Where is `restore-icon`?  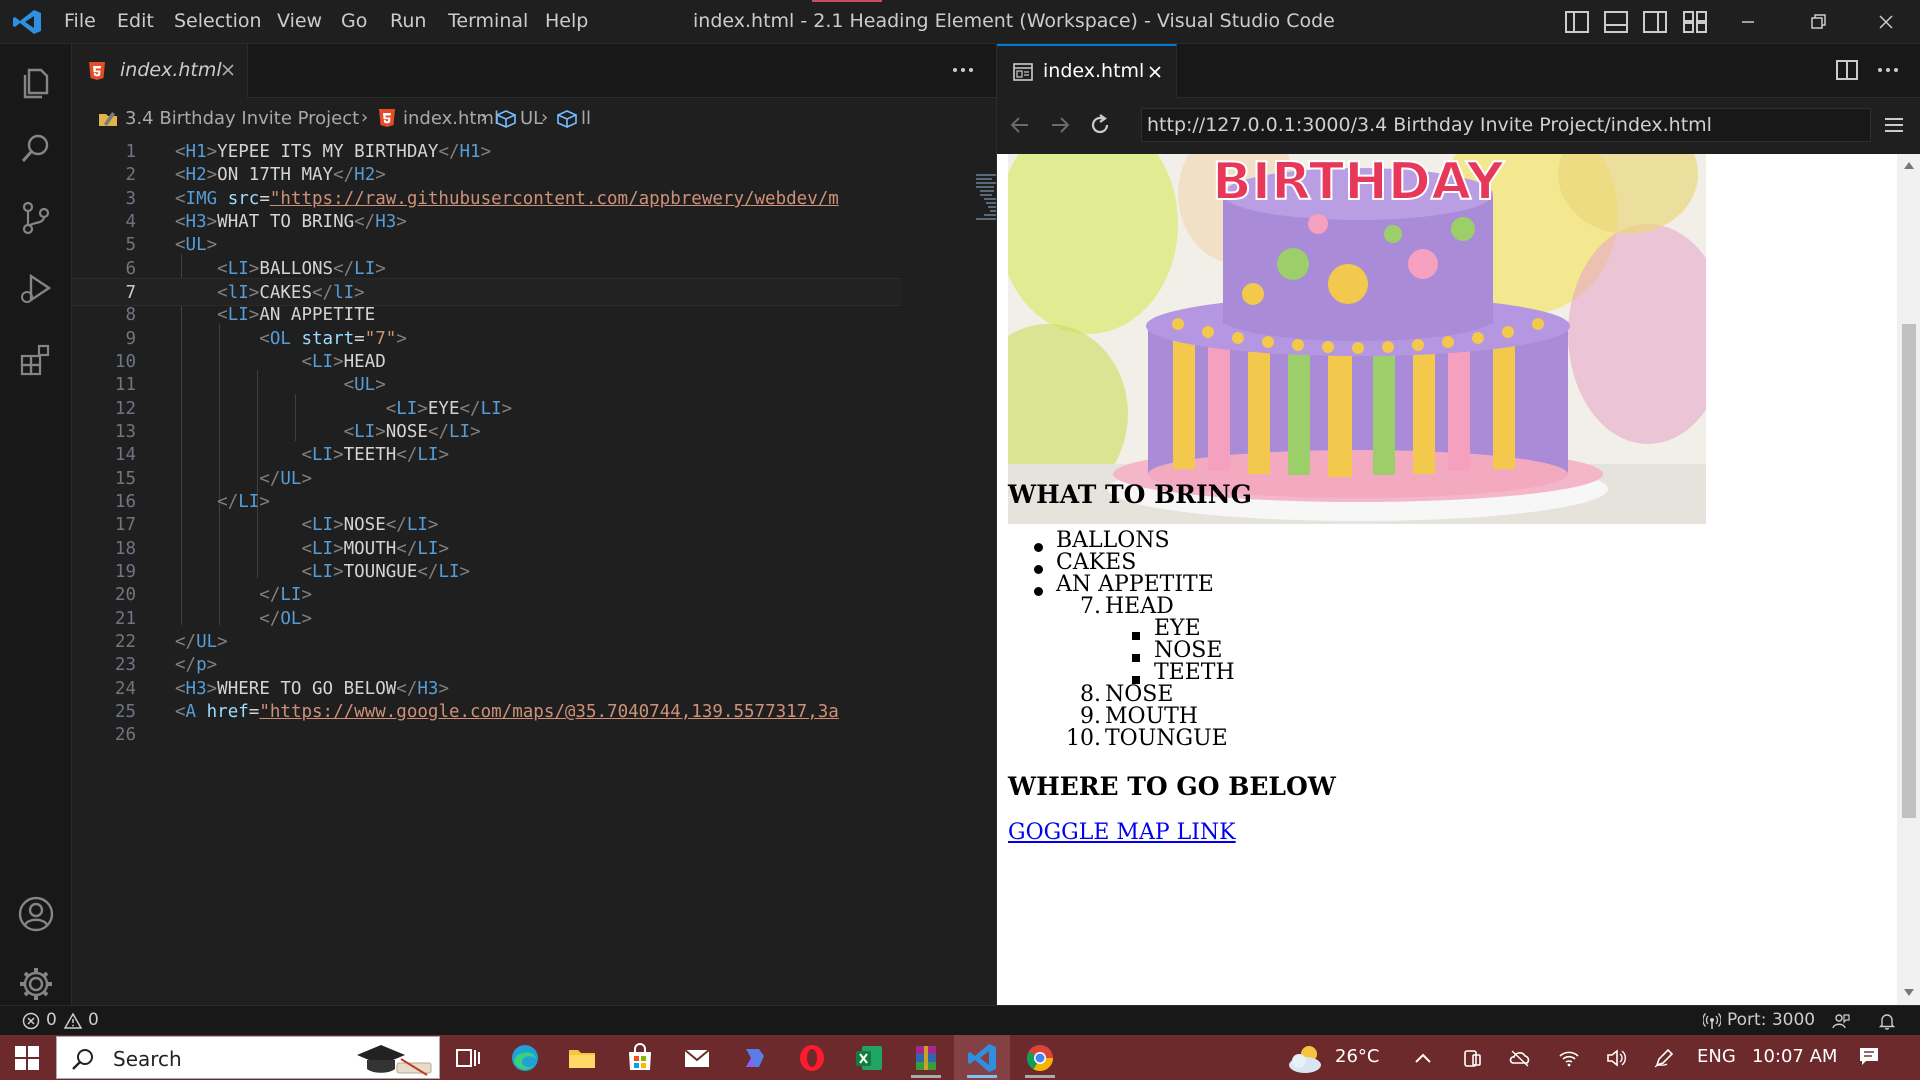
restore-icon is located at coordinates (1818, 22).